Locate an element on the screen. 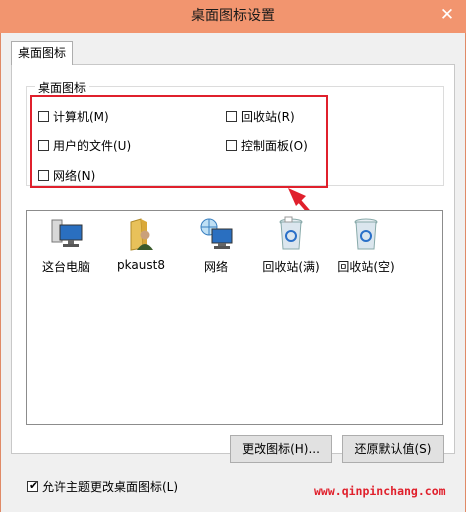 This screenshot has height=512, width=466. icon-item-recycle-bin-empty: 回收站(空) is located at coordinates (366, 245).